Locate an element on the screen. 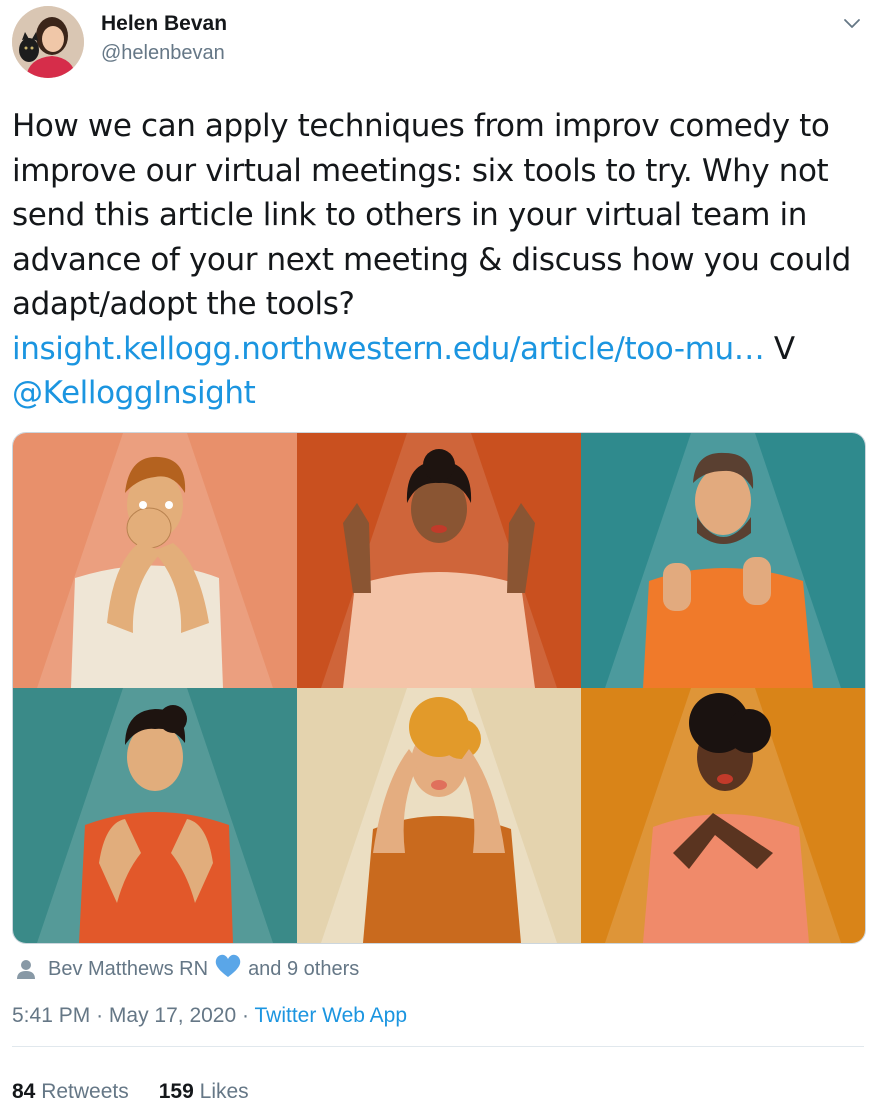 The width and height of the screenshot is (881, 1110). mention-link: @KelloggInsight is located at coordinates (134, 393).